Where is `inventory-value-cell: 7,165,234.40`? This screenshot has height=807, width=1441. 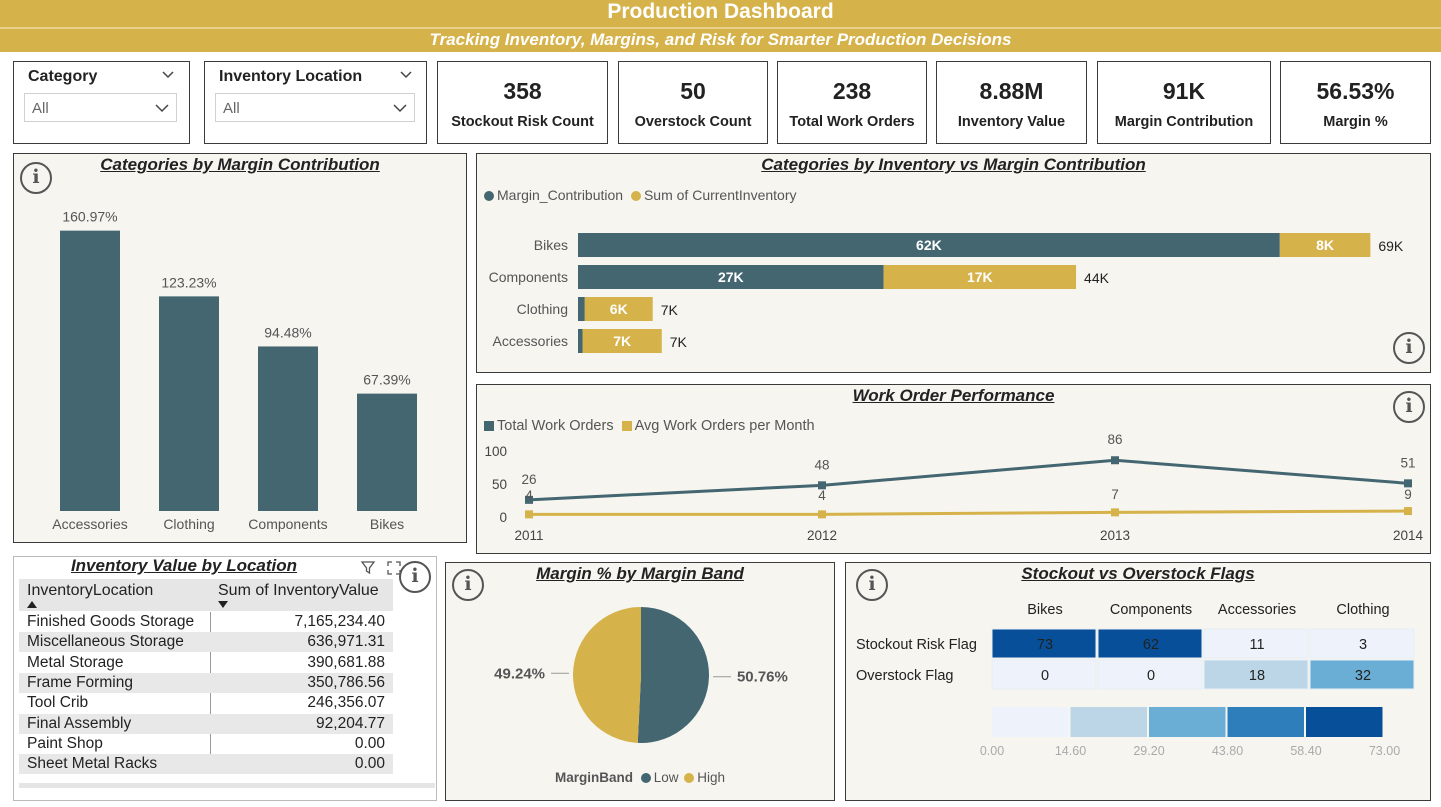
inventory-value-cell: 7,165,234.40 is located at coordinates (339, 621).